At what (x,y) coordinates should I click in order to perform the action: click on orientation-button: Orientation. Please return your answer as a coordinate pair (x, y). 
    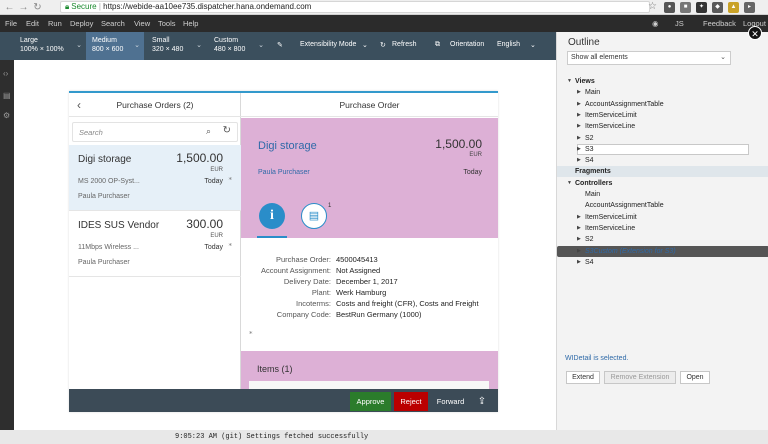
    Looking at the image, I should click on (467, 44).